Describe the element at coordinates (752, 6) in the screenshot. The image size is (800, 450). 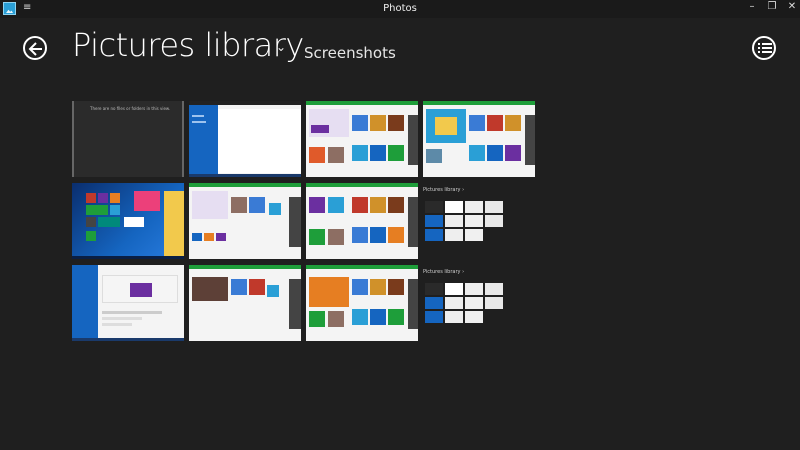
I see `minimize-button: –` at that location.